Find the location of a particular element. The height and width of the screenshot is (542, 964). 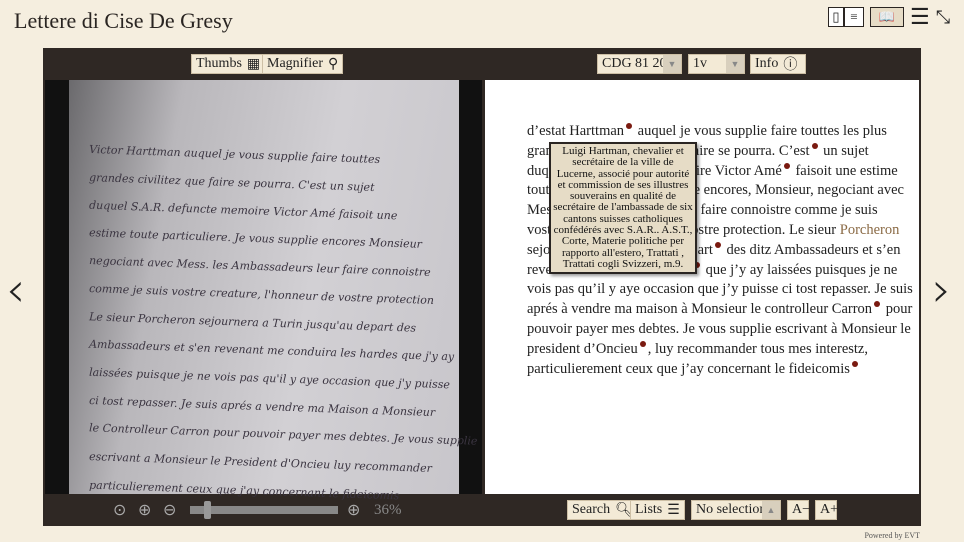

text-fragment: oire Victor Amé is located at coordinates (735, 170).